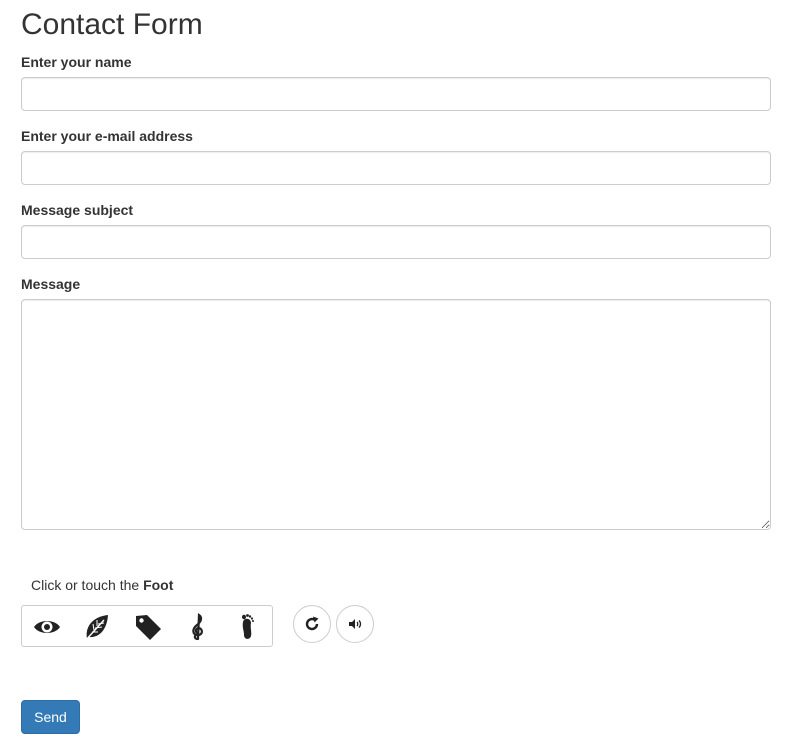 The image size is (788, 745). I want to click on foot-icon, so click(248, 627).